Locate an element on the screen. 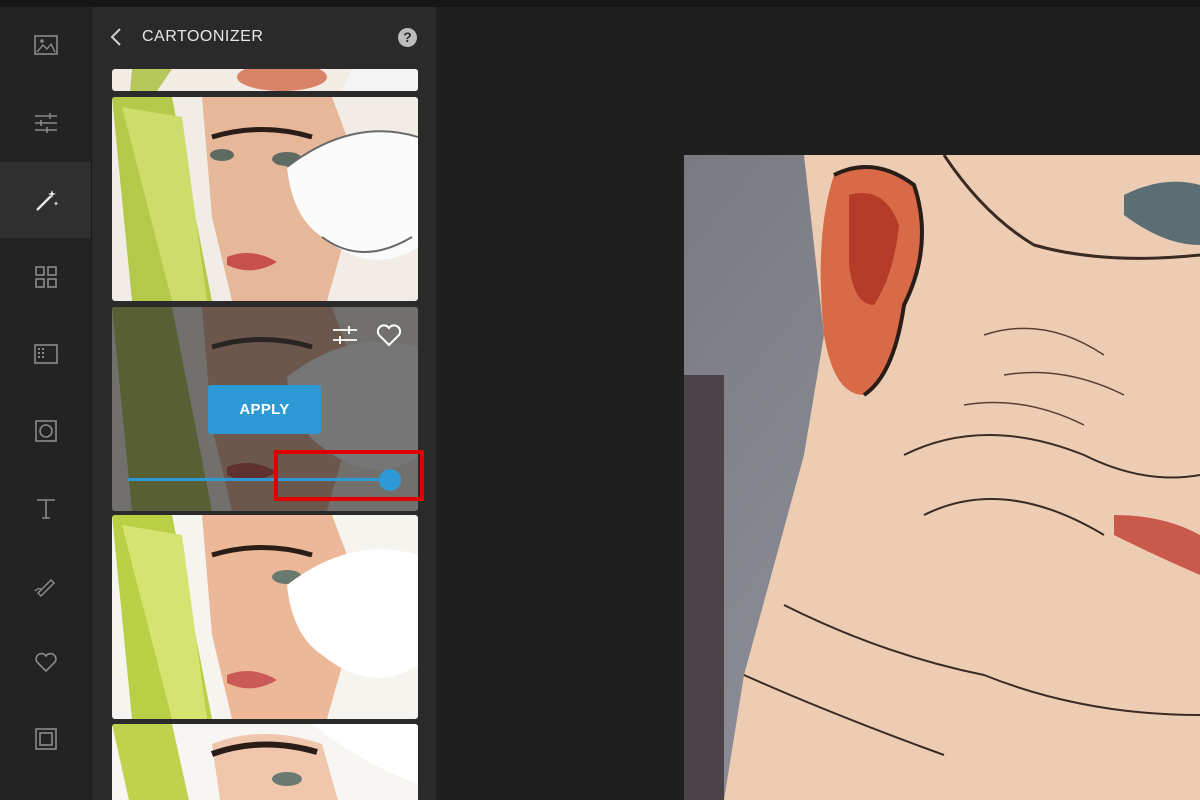 Image resolution: width=1200 pixels, height=800 pixels. rail-item-image is located at coordinates (45, 45).